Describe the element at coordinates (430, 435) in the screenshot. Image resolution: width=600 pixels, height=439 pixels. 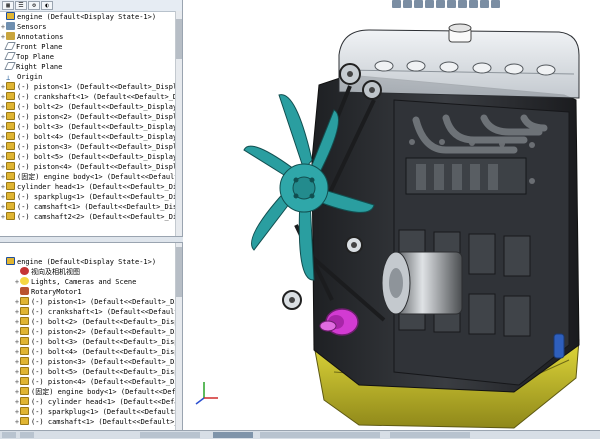
I see `playback-controls` at that location.